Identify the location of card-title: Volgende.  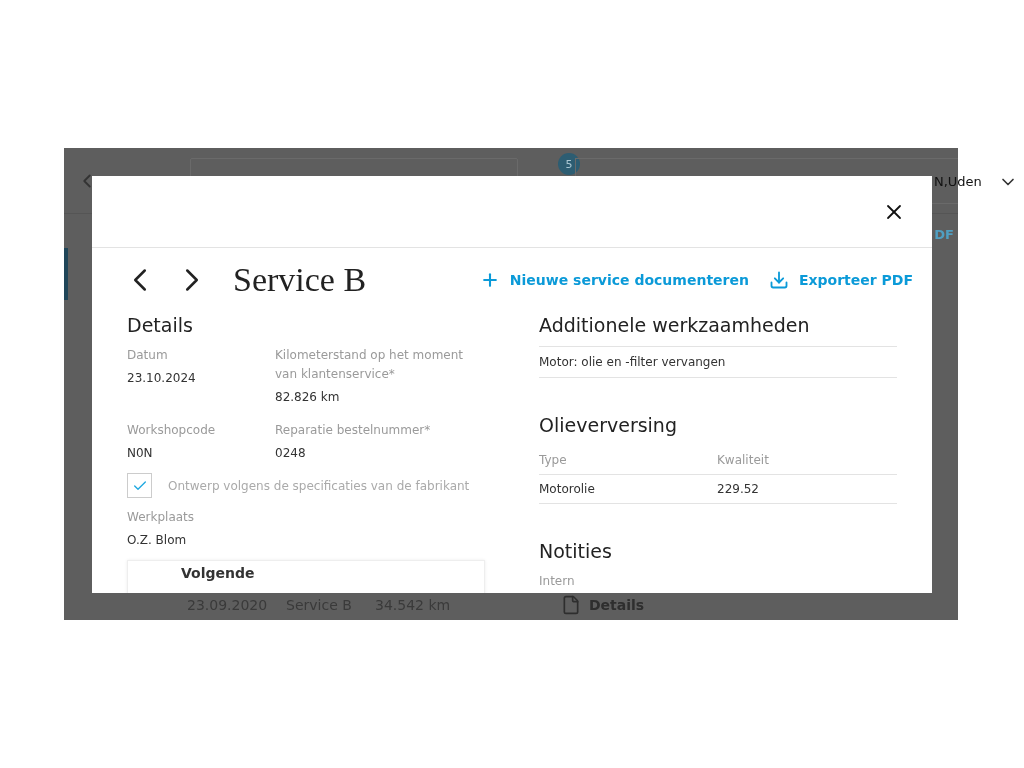
(218, 573).